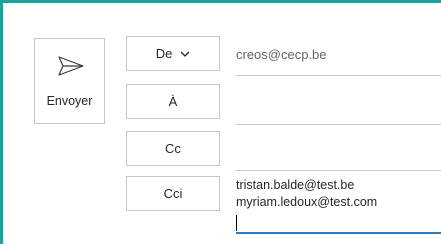 Image resolution: width=441 pixels, height=244 pixels. What do you see at coordinates (164, 53) in the screenshot?
I see `from-button-label: De` at bounding box center [164, 53].